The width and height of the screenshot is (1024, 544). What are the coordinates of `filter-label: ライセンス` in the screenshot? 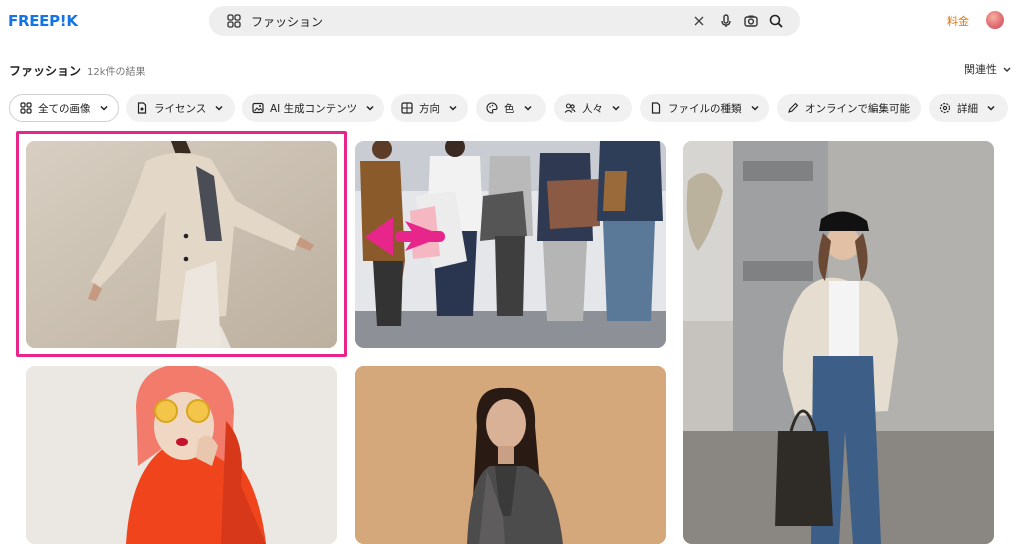 It's located at (180, 108).